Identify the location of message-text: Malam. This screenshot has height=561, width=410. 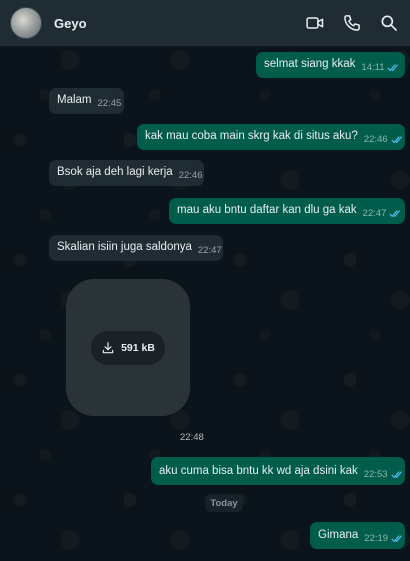
(74, 100).